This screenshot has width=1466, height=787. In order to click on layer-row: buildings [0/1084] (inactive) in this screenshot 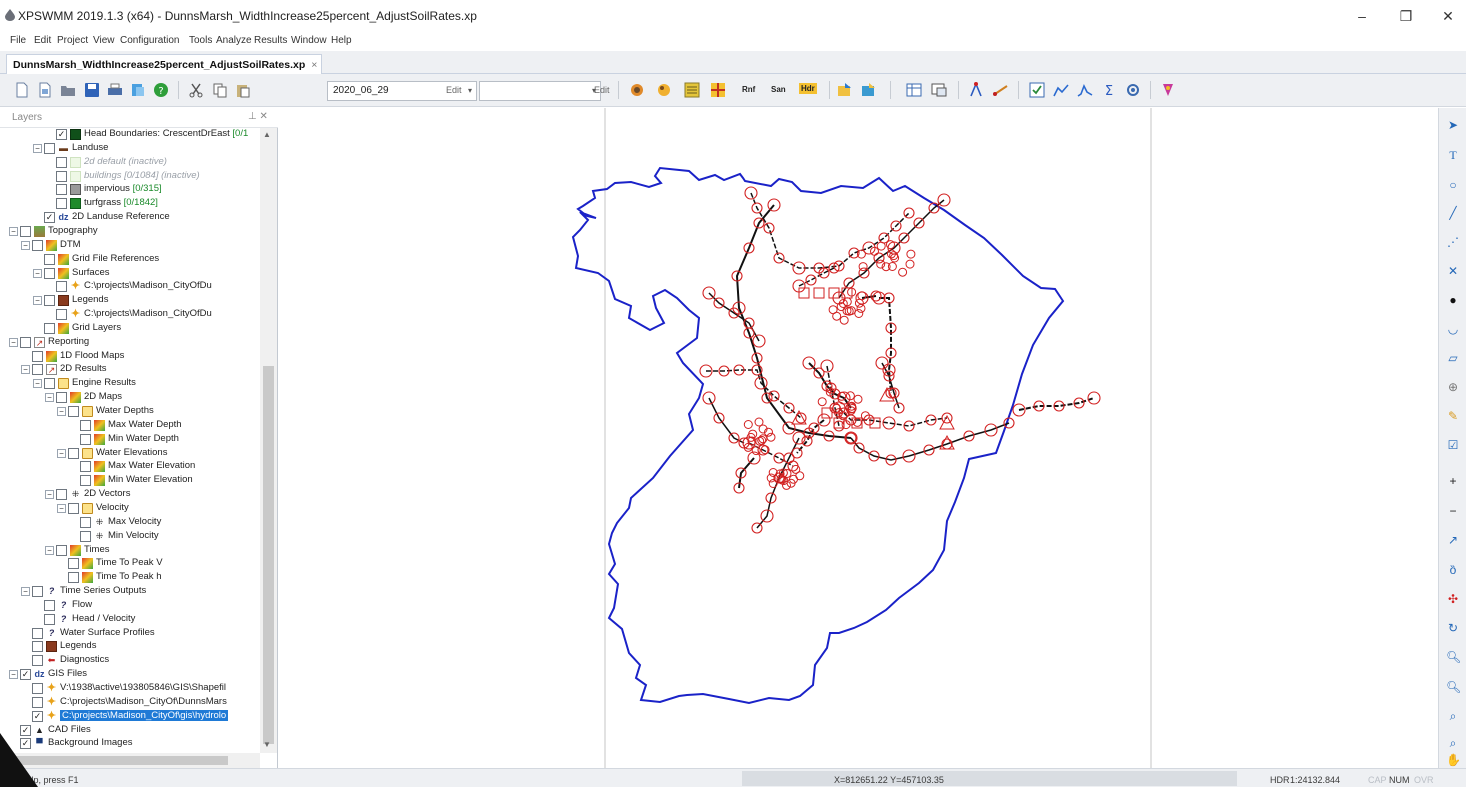, I will do `click(130, 176)`.